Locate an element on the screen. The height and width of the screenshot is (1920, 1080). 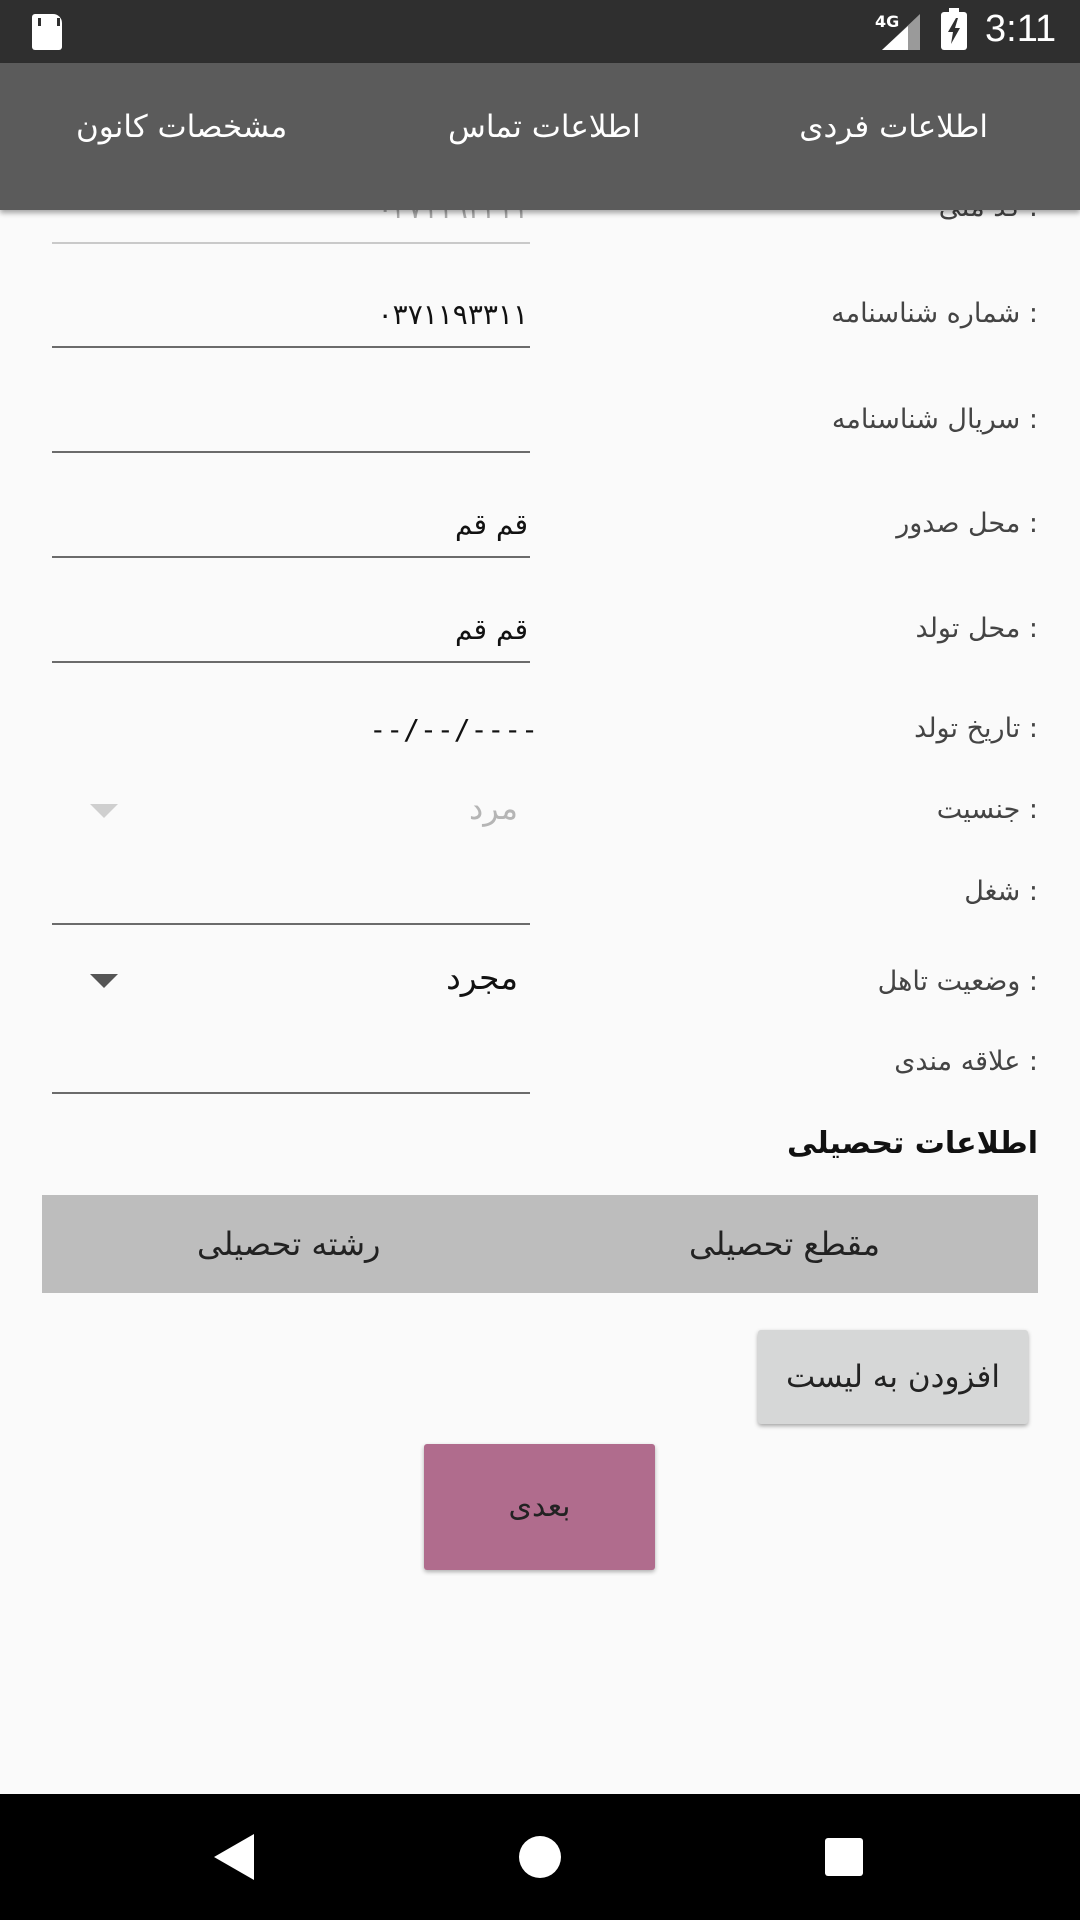
id-number-input: ۰۳۷۱۱۹۳۳۱۱ is located at coordinates (453, 314).